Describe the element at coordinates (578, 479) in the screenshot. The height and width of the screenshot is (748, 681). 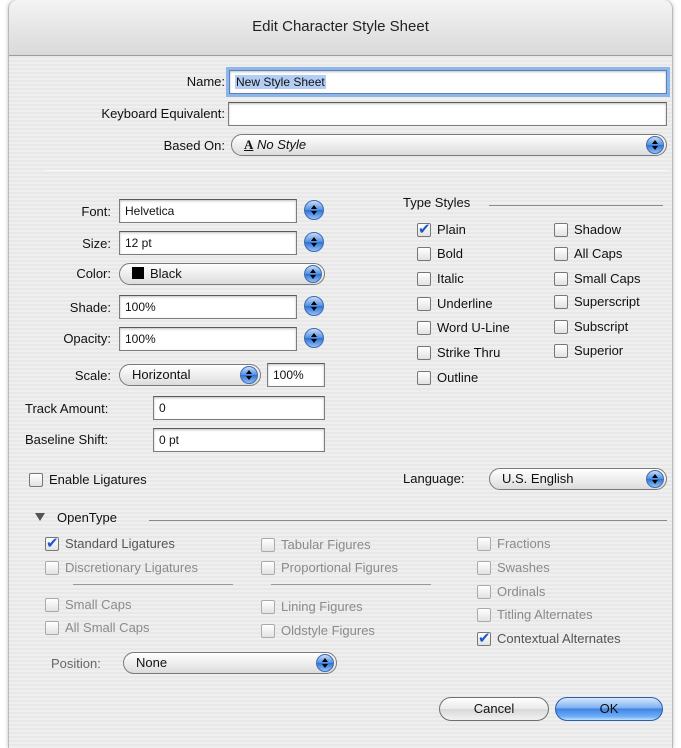
I see `language-popup: U.S. English` at that location.